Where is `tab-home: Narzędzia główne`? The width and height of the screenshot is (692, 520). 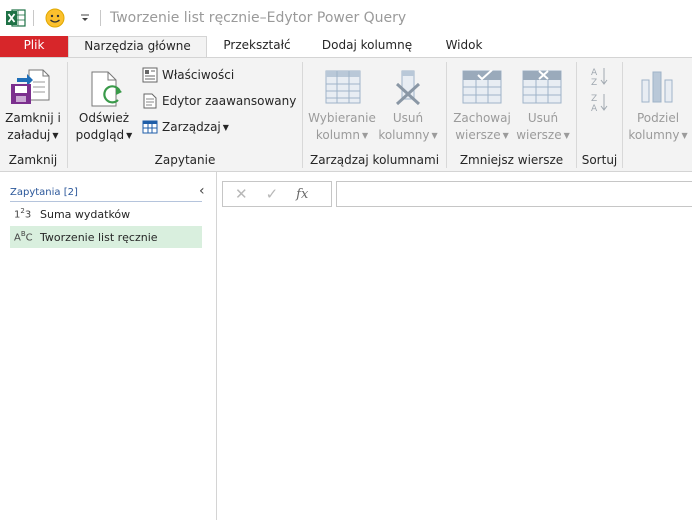
tab-home: Narzędzia główne is located at coordinates (137, 47).